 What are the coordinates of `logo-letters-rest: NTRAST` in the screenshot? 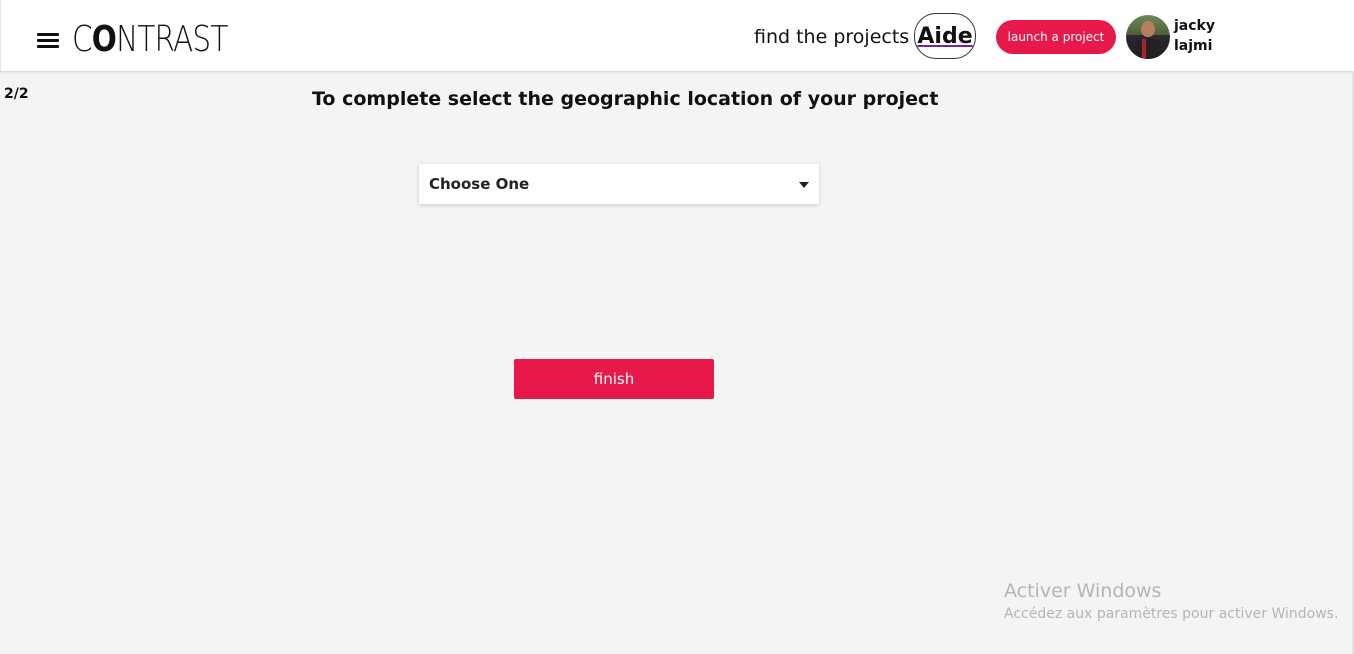 It's located at (172, 39).